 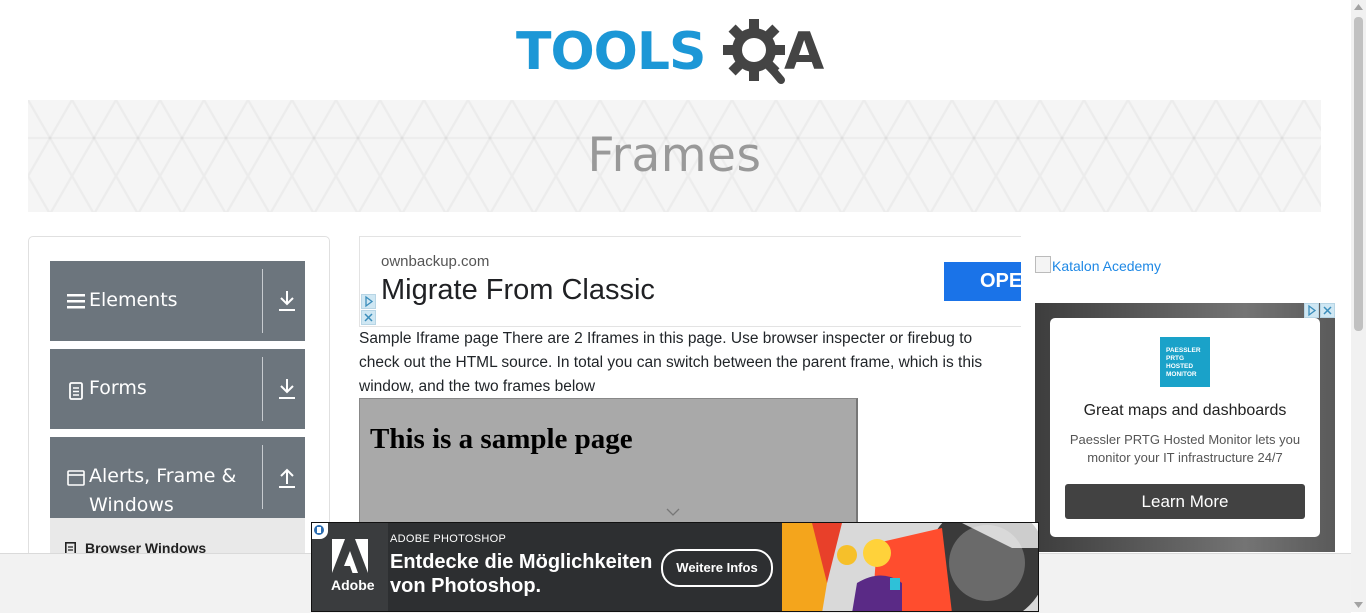 I want to click on sidebar-group-alerts-frame-windows: Alerts, Frame & Windows, so click(x=177, y=477).